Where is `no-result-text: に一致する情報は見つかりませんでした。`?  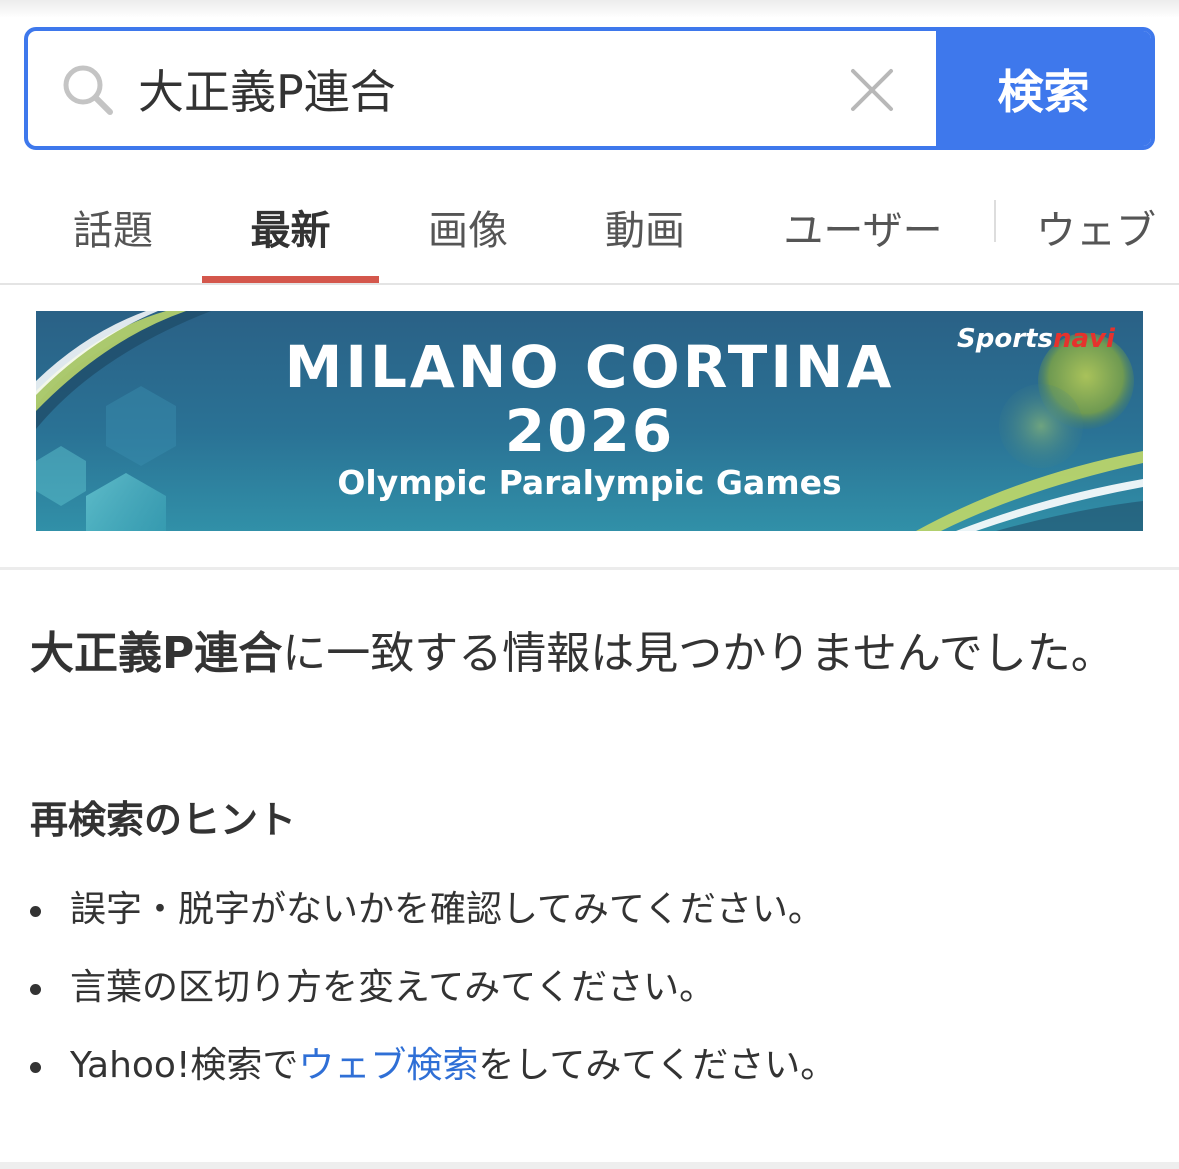 no-result-text: に一致する情報は見つかりませんでした。 is located at coordinates (698, 653).